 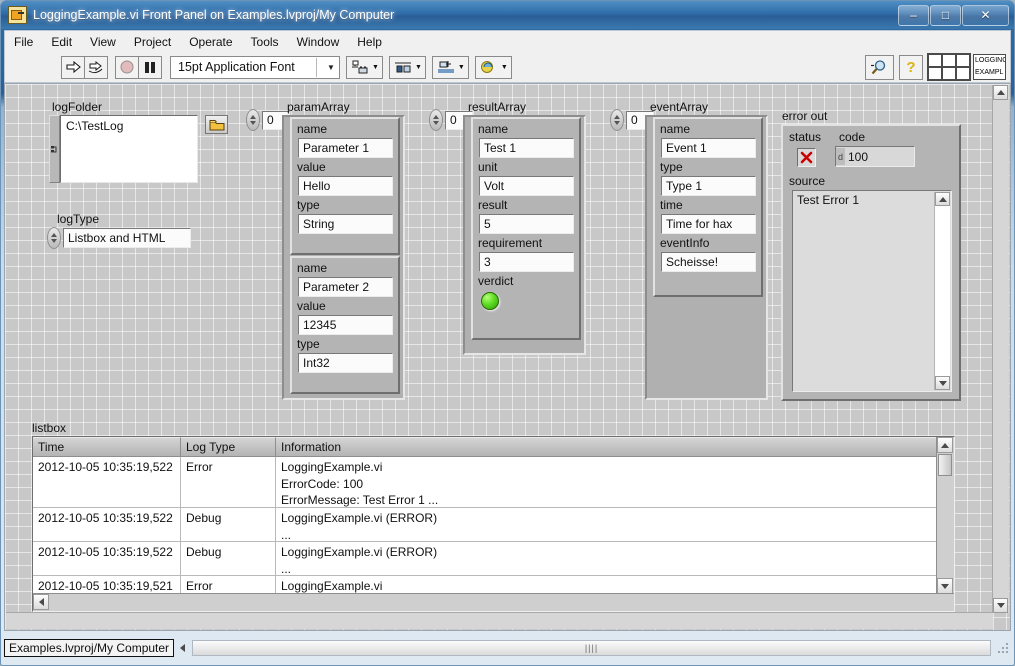 What do you see at coordinates (41, 602) in the screenshot?
I see `listbox-scroll-left-button` at bounding box center [41, 602].